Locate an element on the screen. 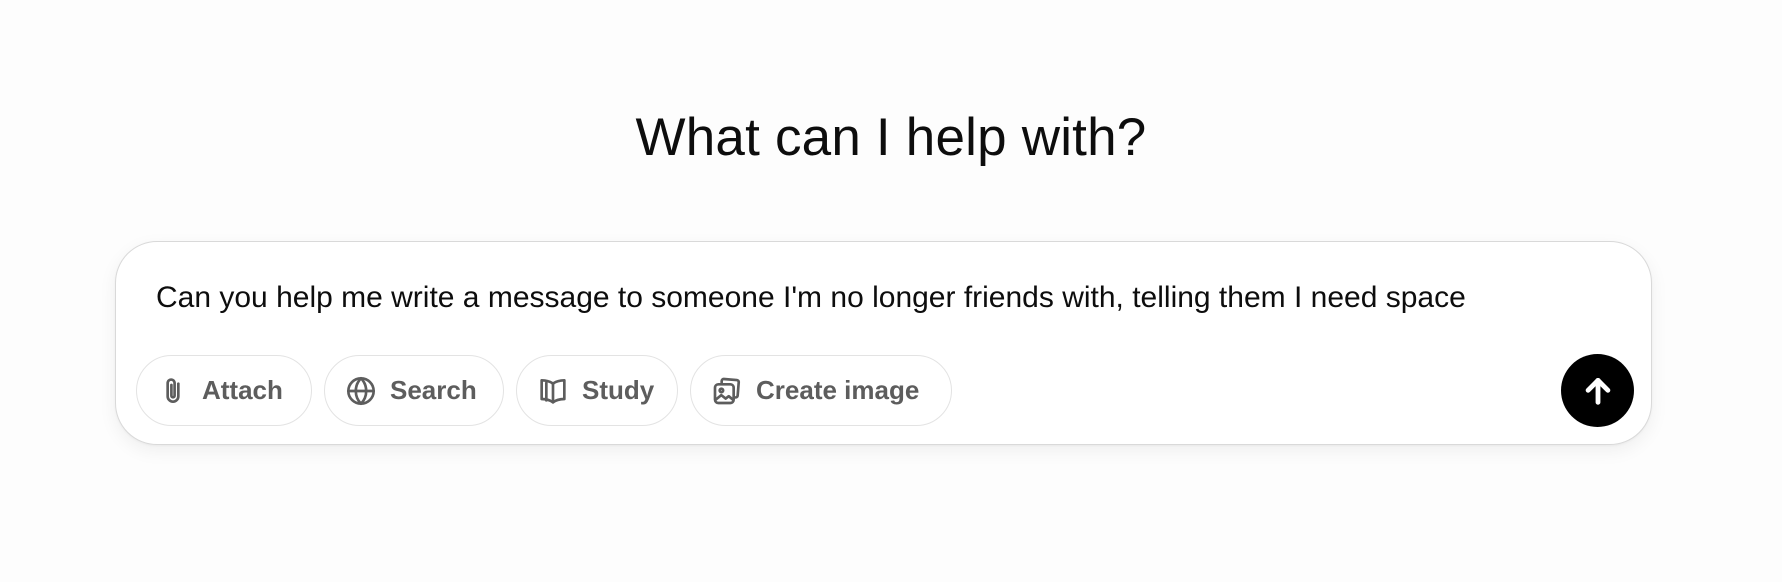  send-button is located at coordinates (1597, 390).